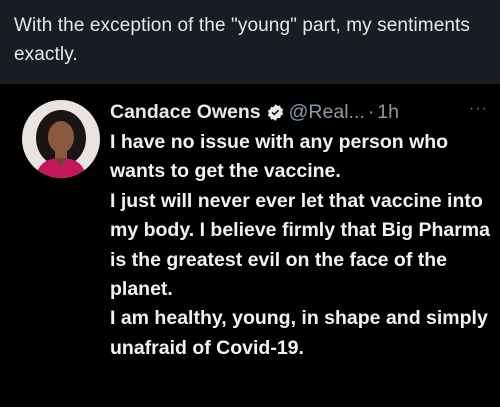 This screenshot has width=500, height=407. I want to click on more-options-icon: ···, so click(478, 109).